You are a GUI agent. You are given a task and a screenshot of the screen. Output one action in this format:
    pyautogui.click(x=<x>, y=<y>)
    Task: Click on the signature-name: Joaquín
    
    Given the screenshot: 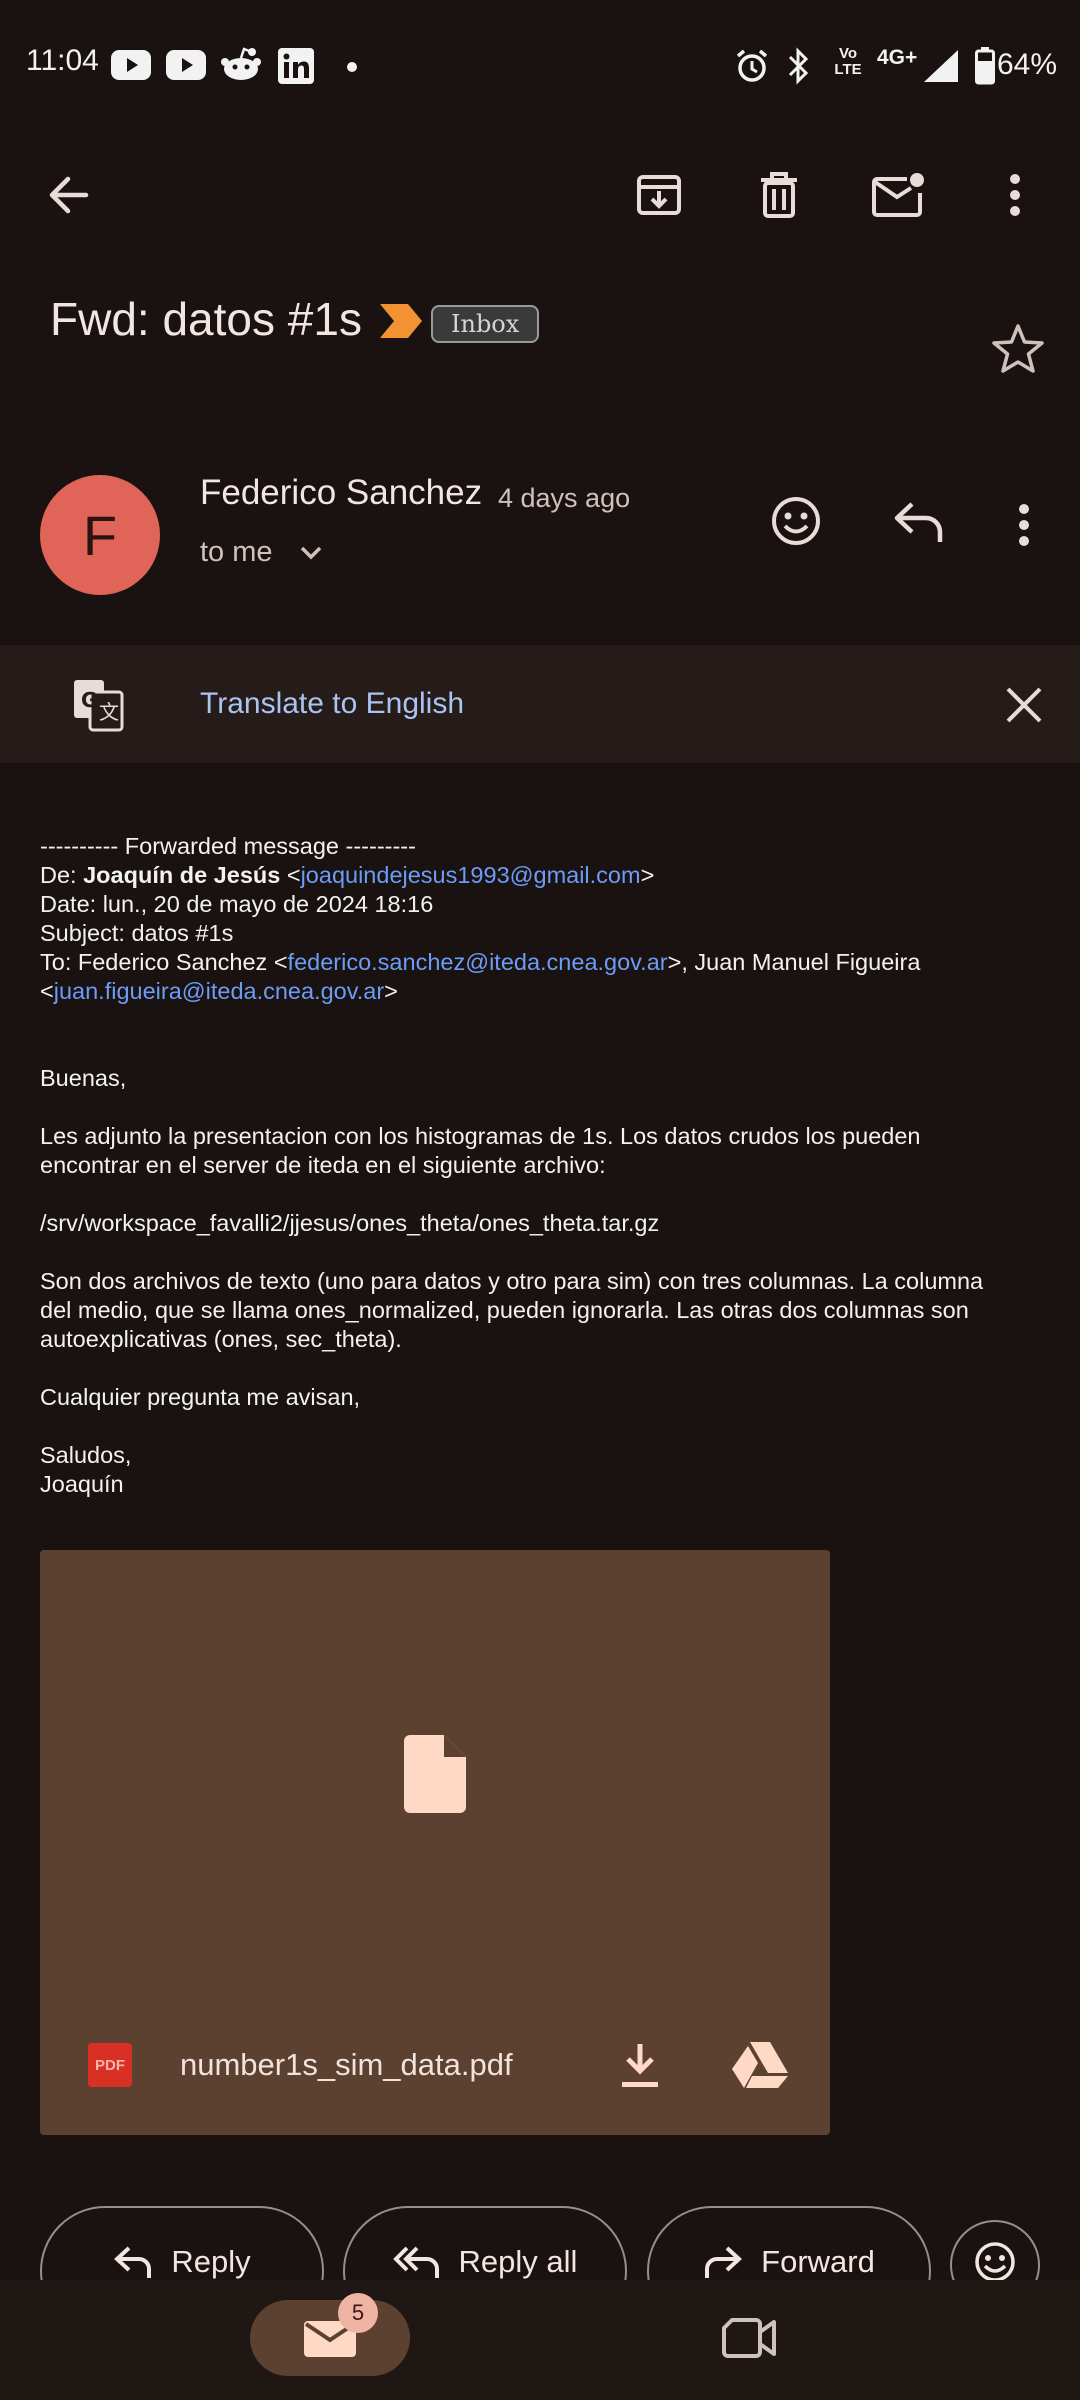 What is the action you would take?
    pyautogui.click(x=82, y=1484)
    